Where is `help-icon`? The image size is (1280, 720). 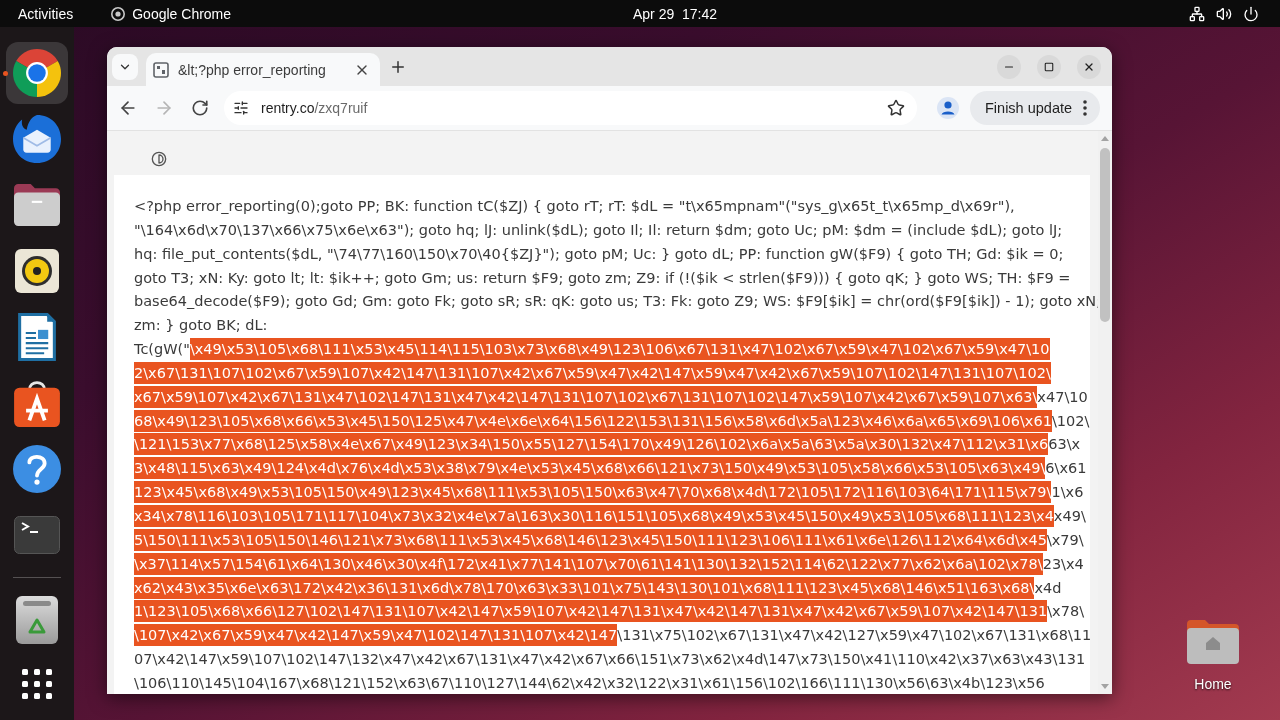 help-icon is located at coordinates (37, 469).